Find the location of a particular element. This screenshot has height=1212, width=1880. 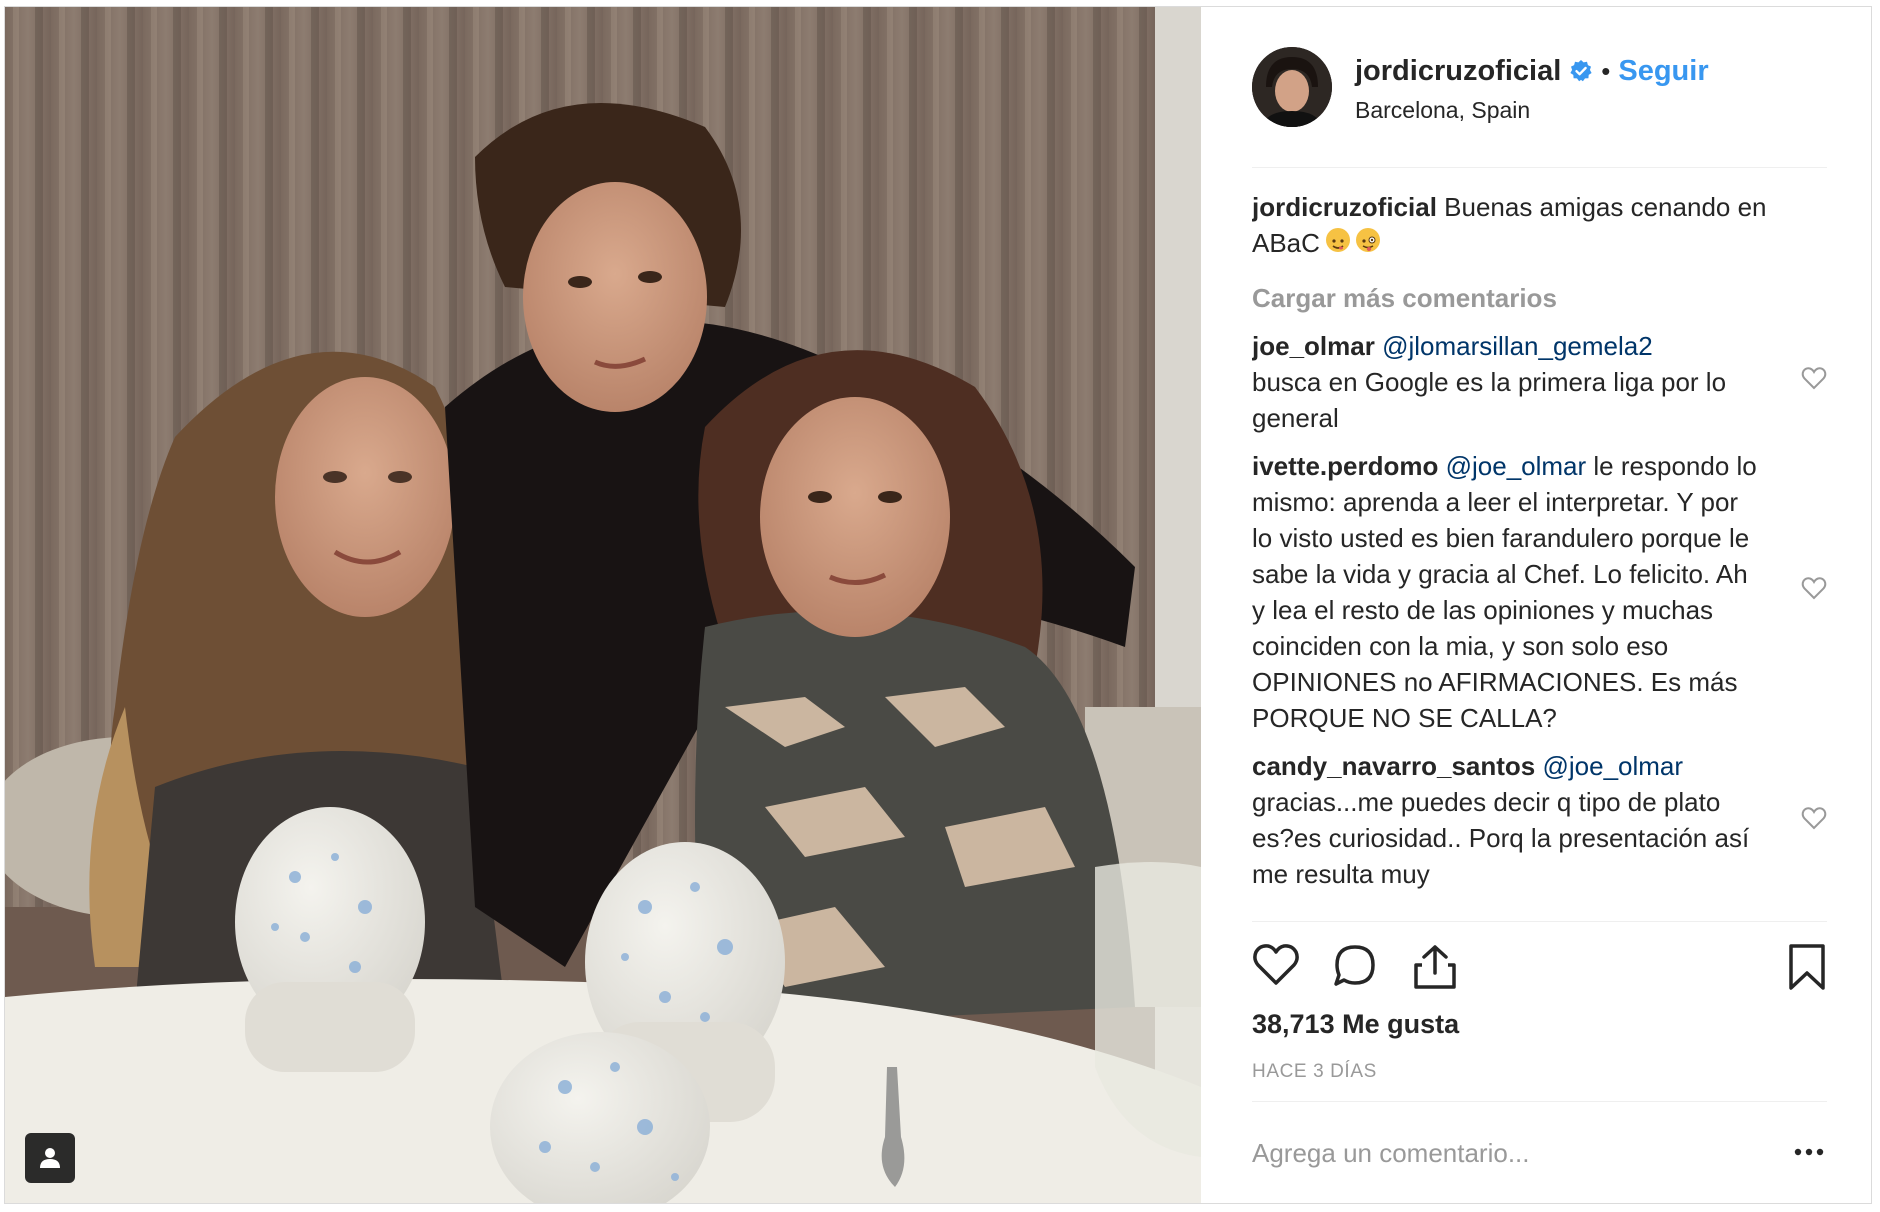

header-user-line: jordicruzoficial • Seguir is located at coordinates (1532, 71).